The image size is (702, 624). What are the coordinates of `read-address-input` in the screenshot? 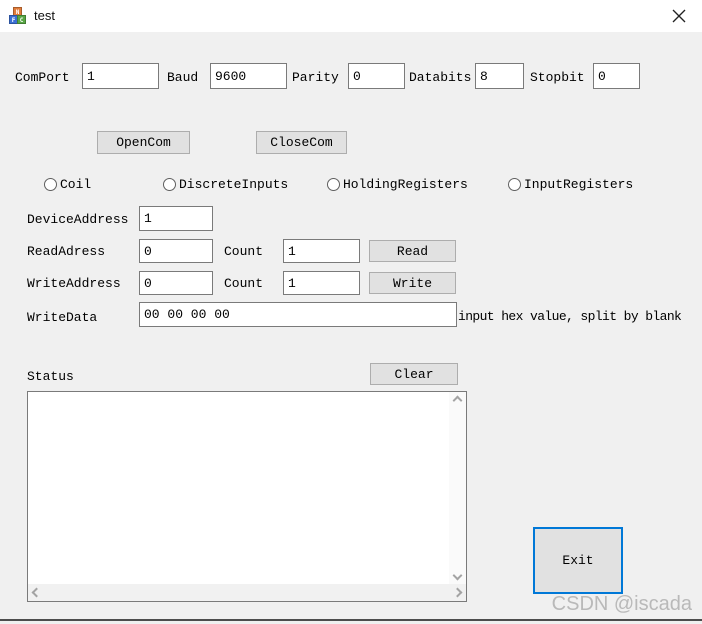 It's located at (176, 251).